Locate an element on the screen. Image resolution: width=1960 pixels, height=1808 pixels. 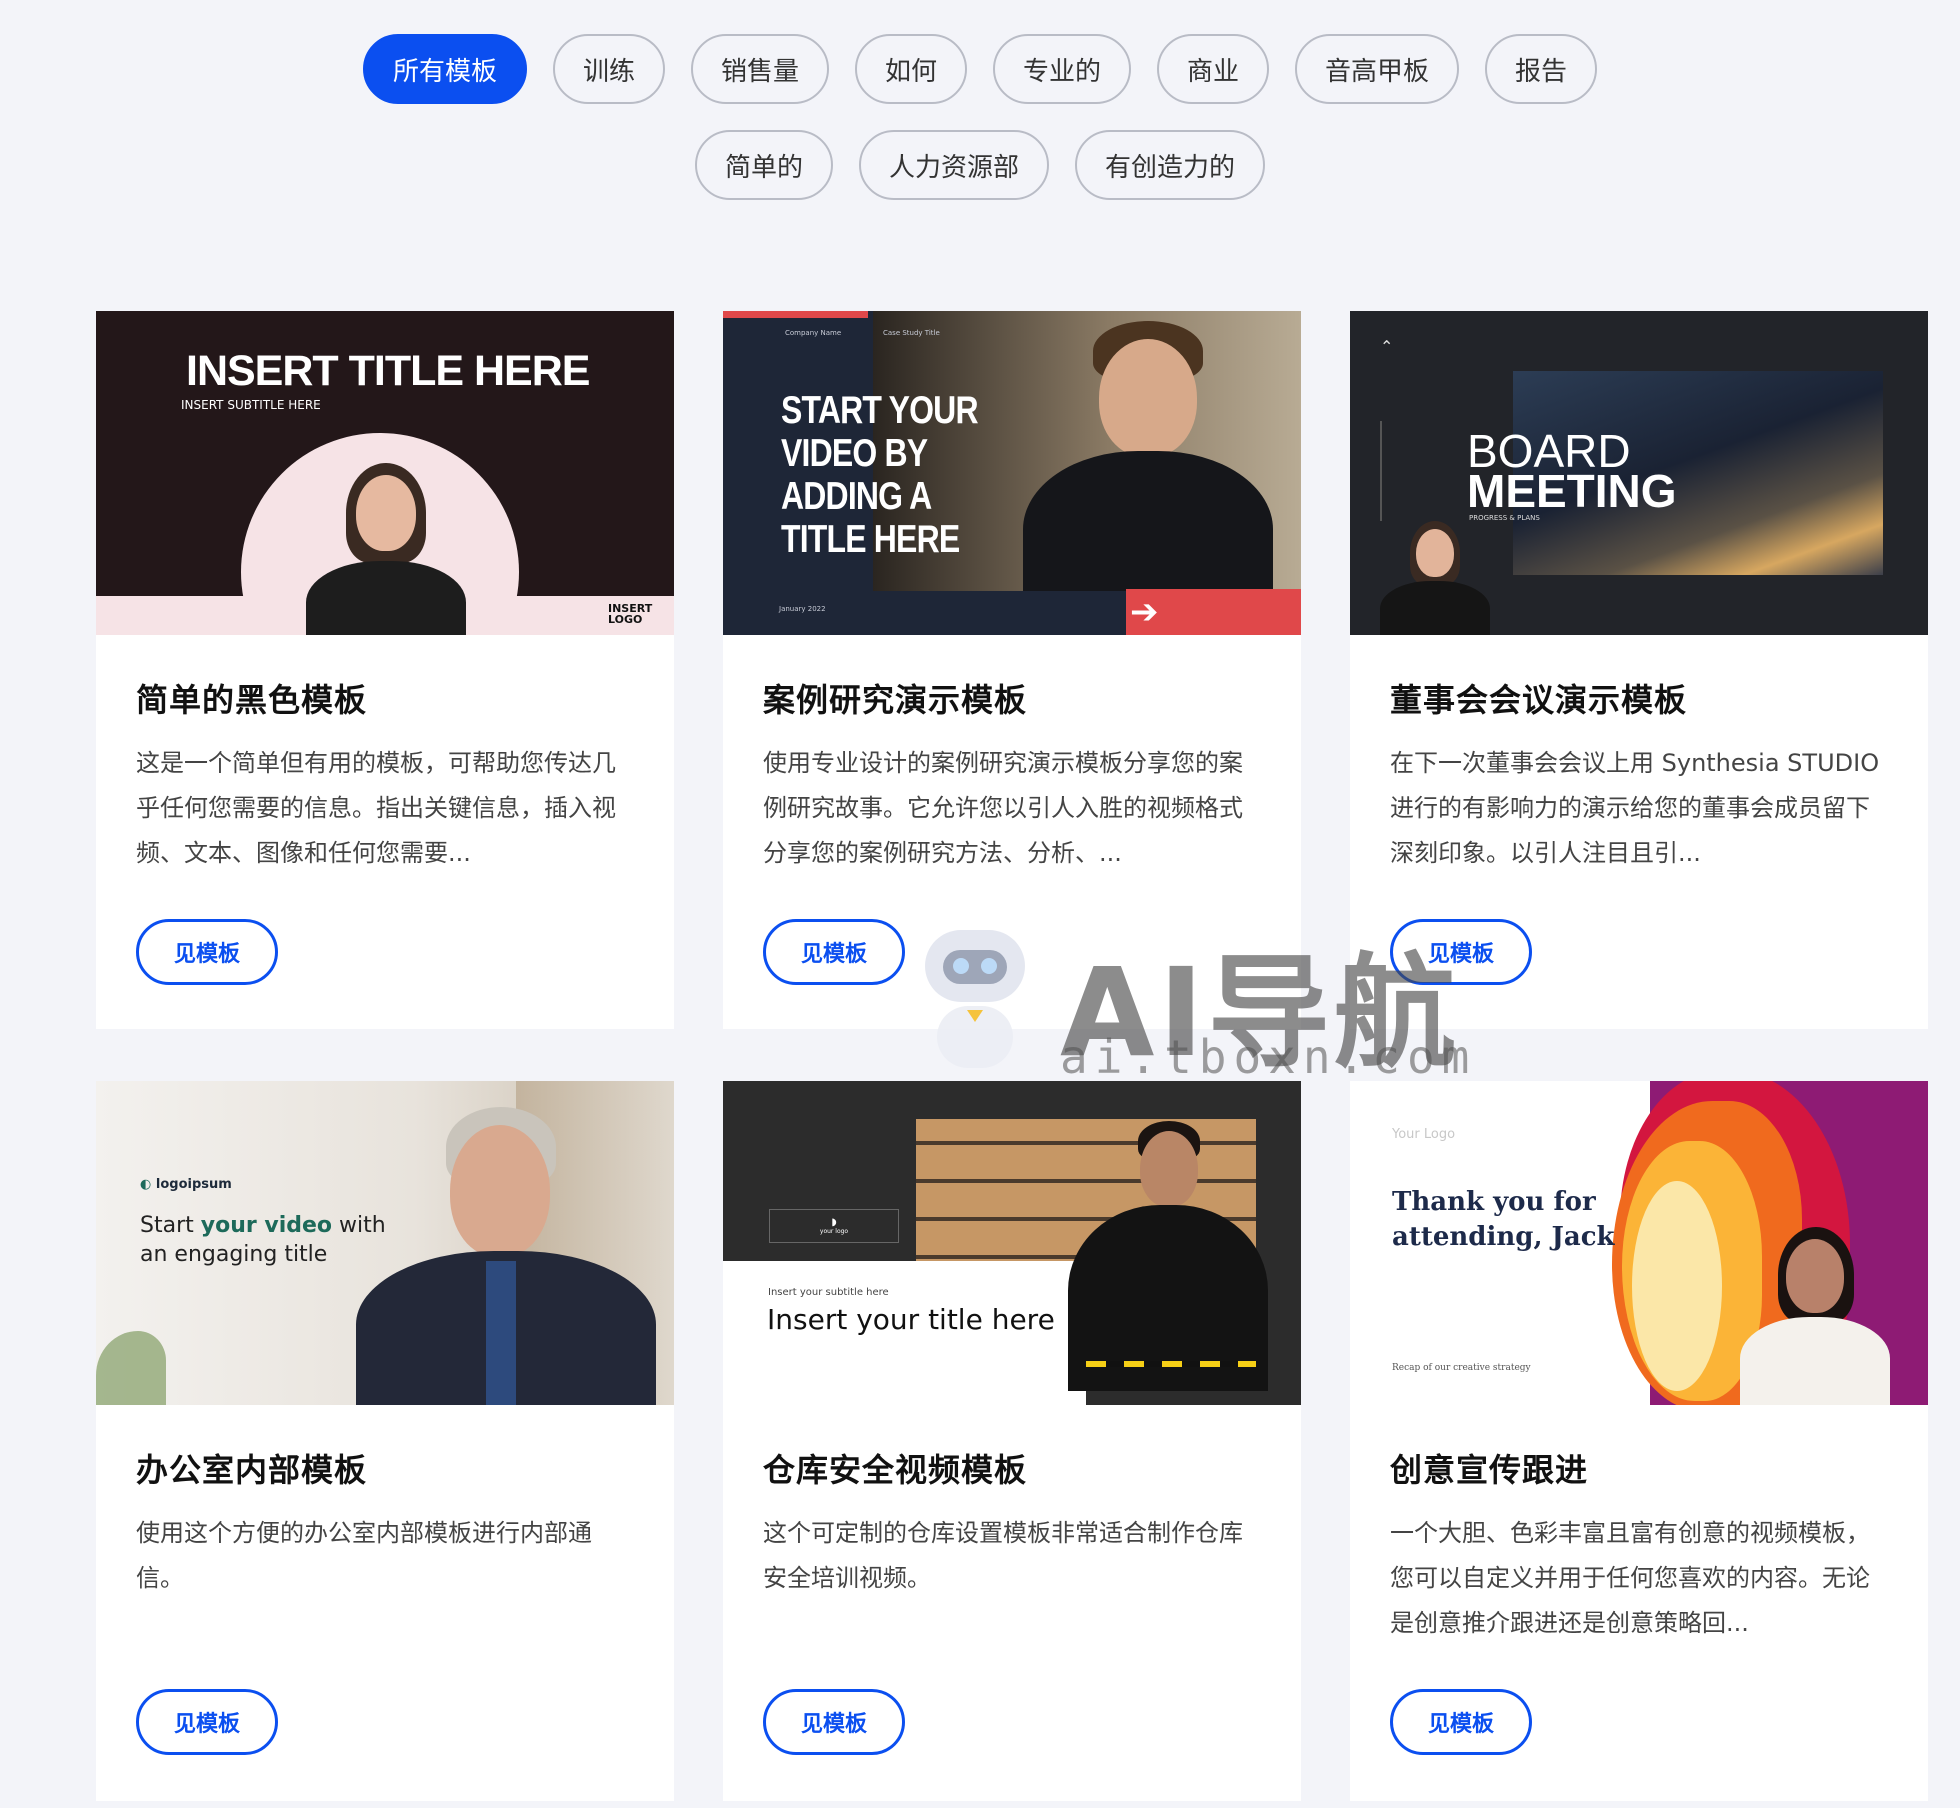
card-description: 使用这个方便的办公室内部模板进行内部通信。 is located at coordinates (364, 1555).